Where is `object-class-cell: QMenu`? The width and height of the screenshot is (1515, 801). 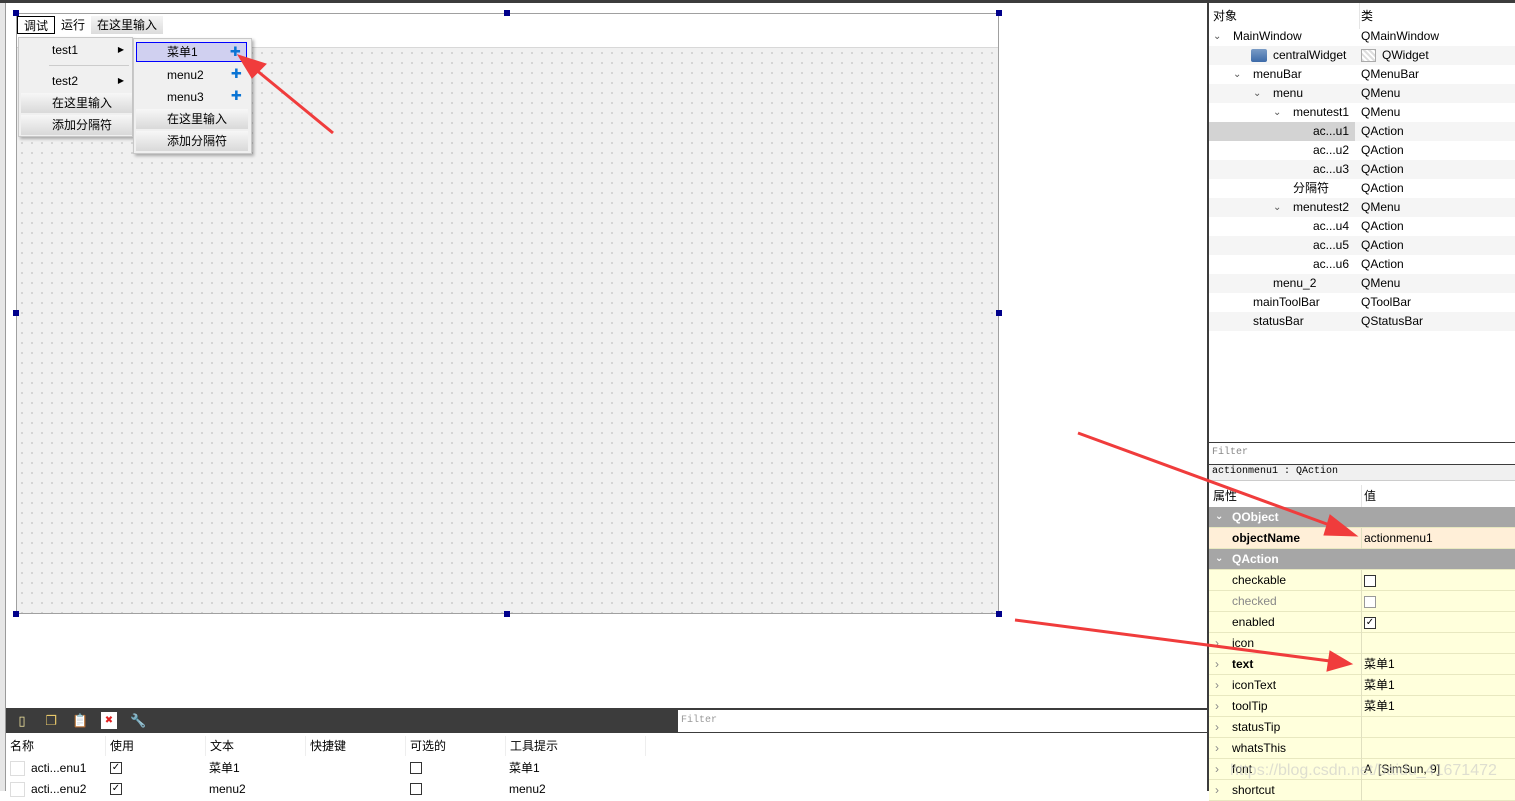 object-class-cell: QMenu is located at coordinates (1380, 112).